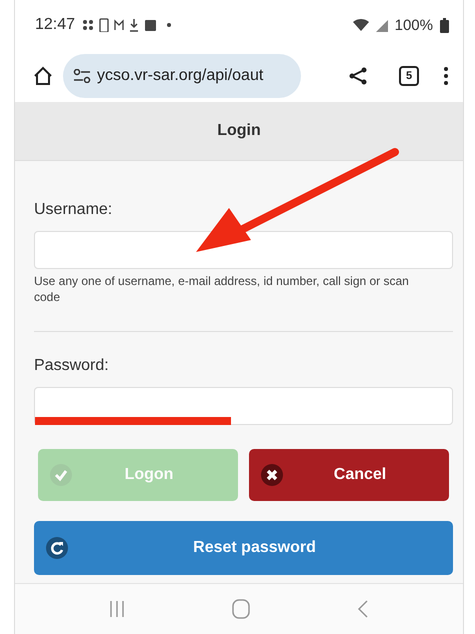 The height and width of the screenshot is (634, 475). Describe the element at coordinates (409, 76) in the screenshot. I see `tab-count-button: 5` at that location.